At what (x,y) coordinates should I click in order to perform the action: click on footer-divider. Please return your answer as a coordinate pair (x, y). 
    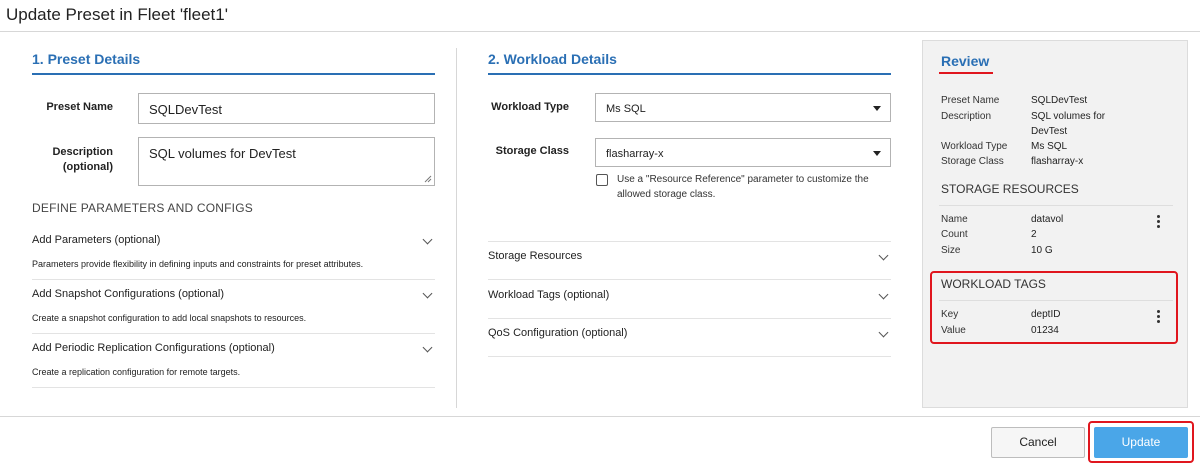
    Looking at the image, I should click on (600, 416).